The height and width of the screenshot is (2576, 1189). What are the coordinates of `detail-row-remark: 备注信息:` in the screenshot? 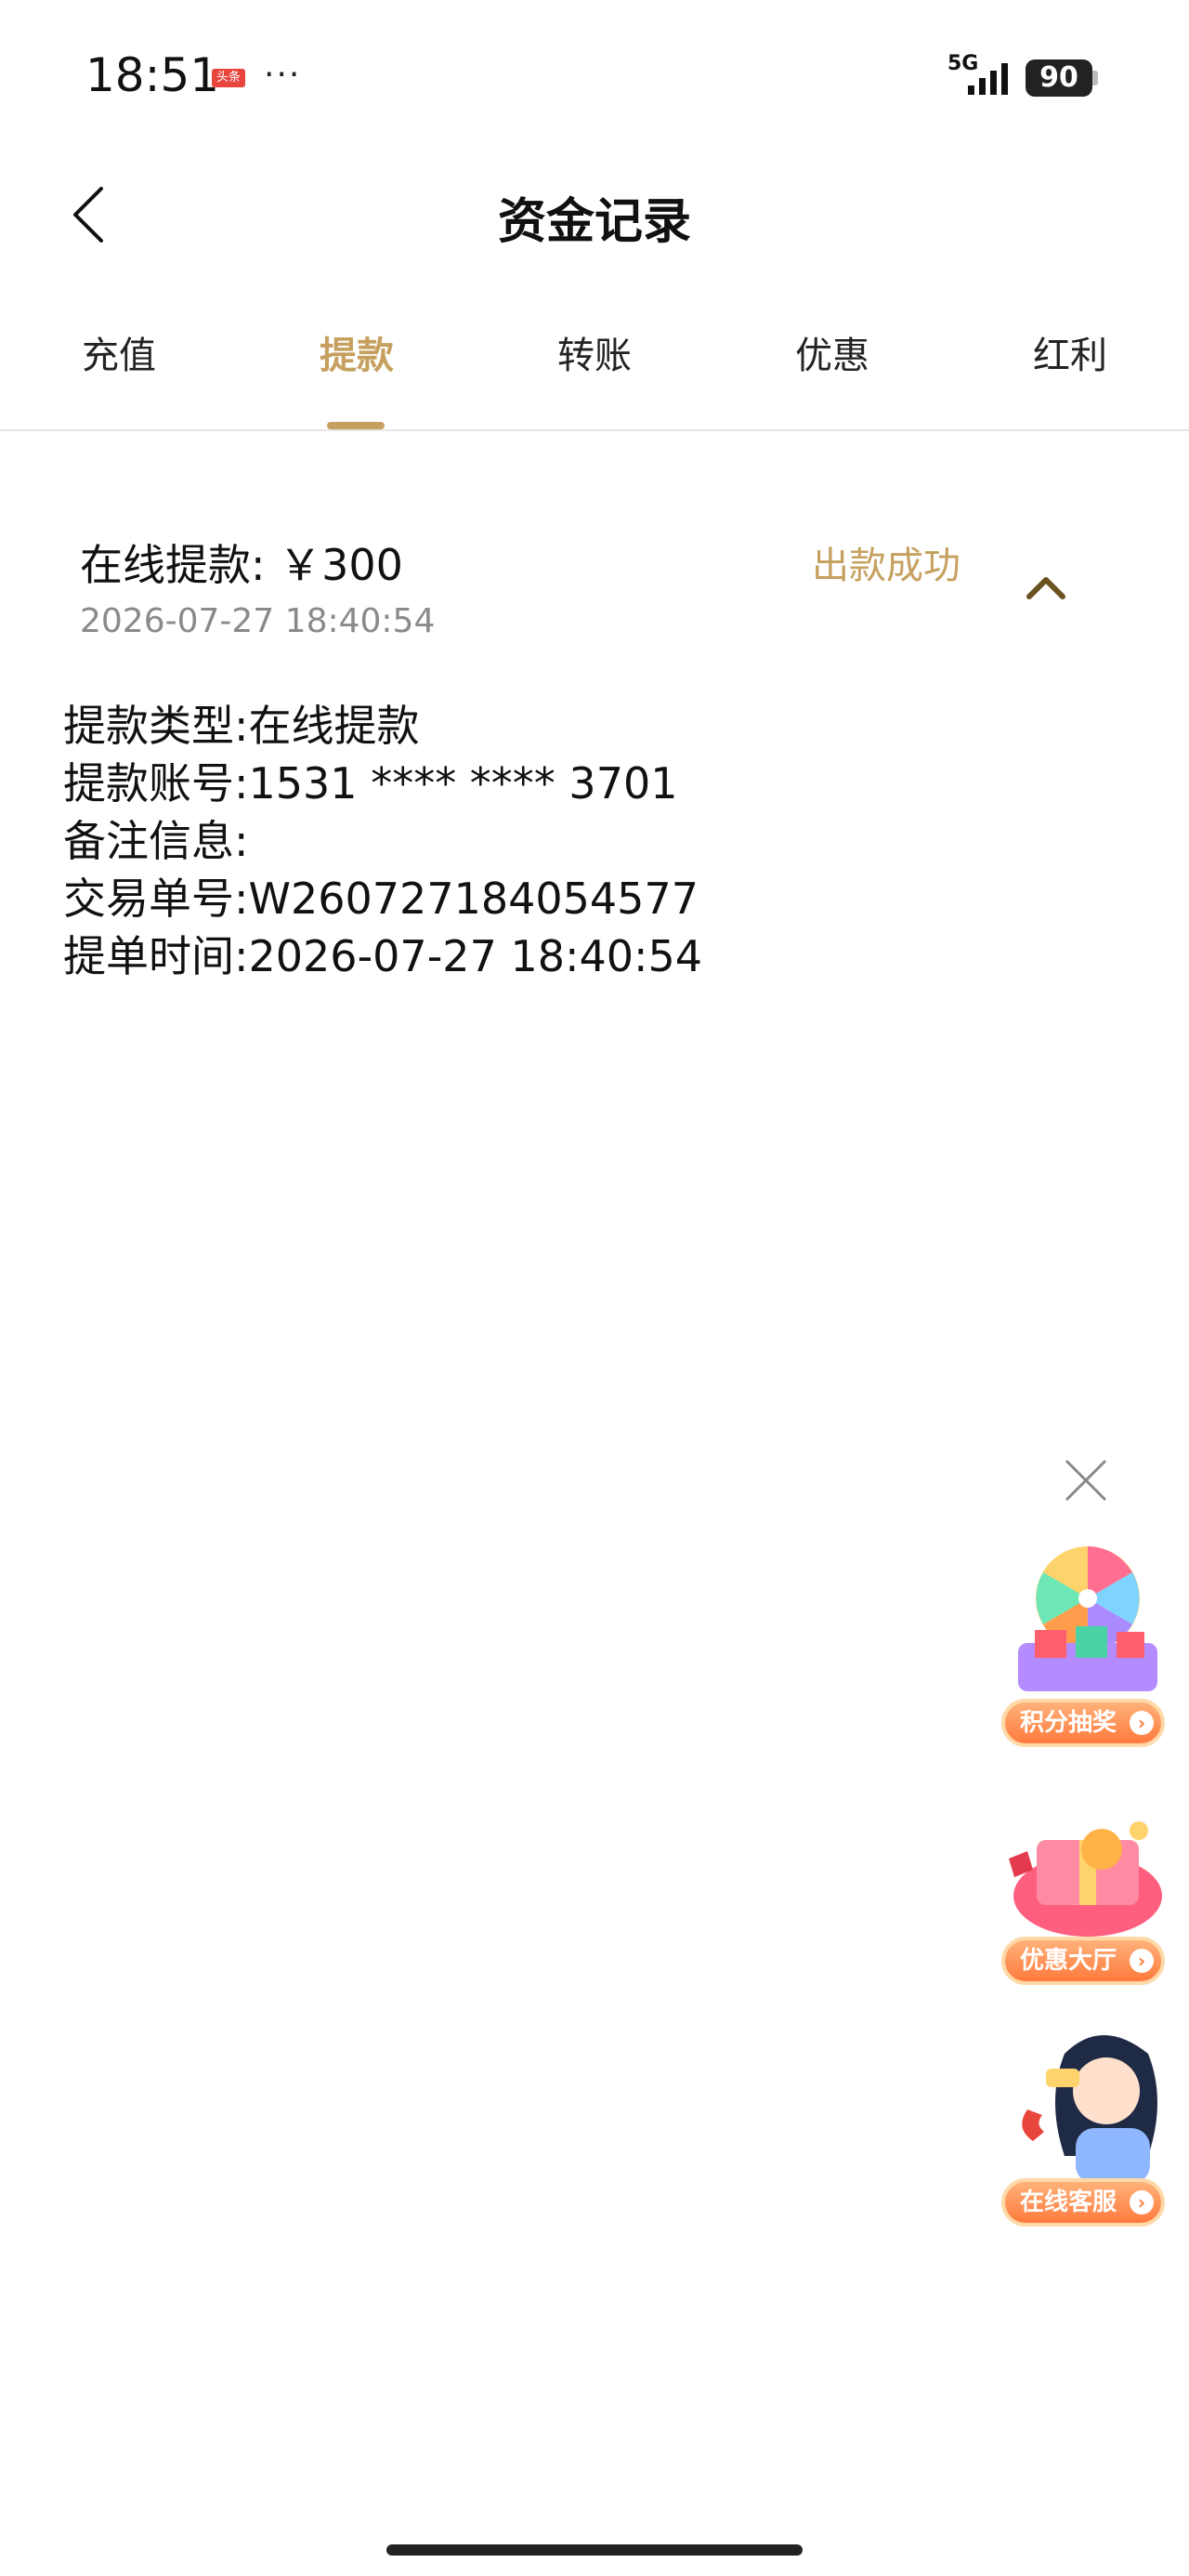 It's located at (383, 841).